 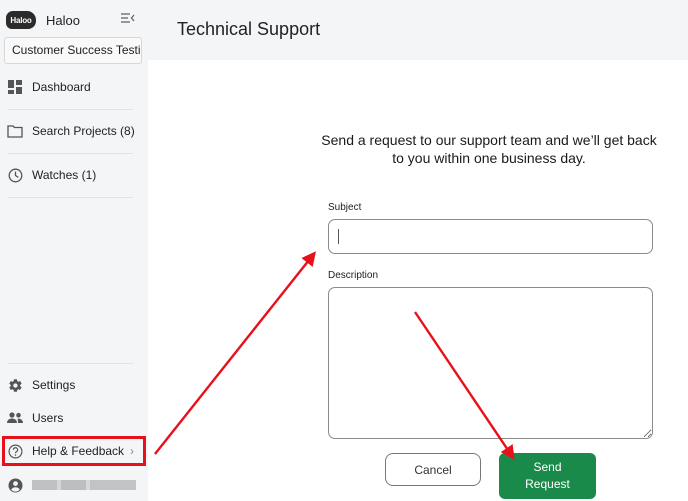 What do you see at coordinates (490, 363) in the screenshot?
I see `description-textarea` at bounding box center [490, 363].